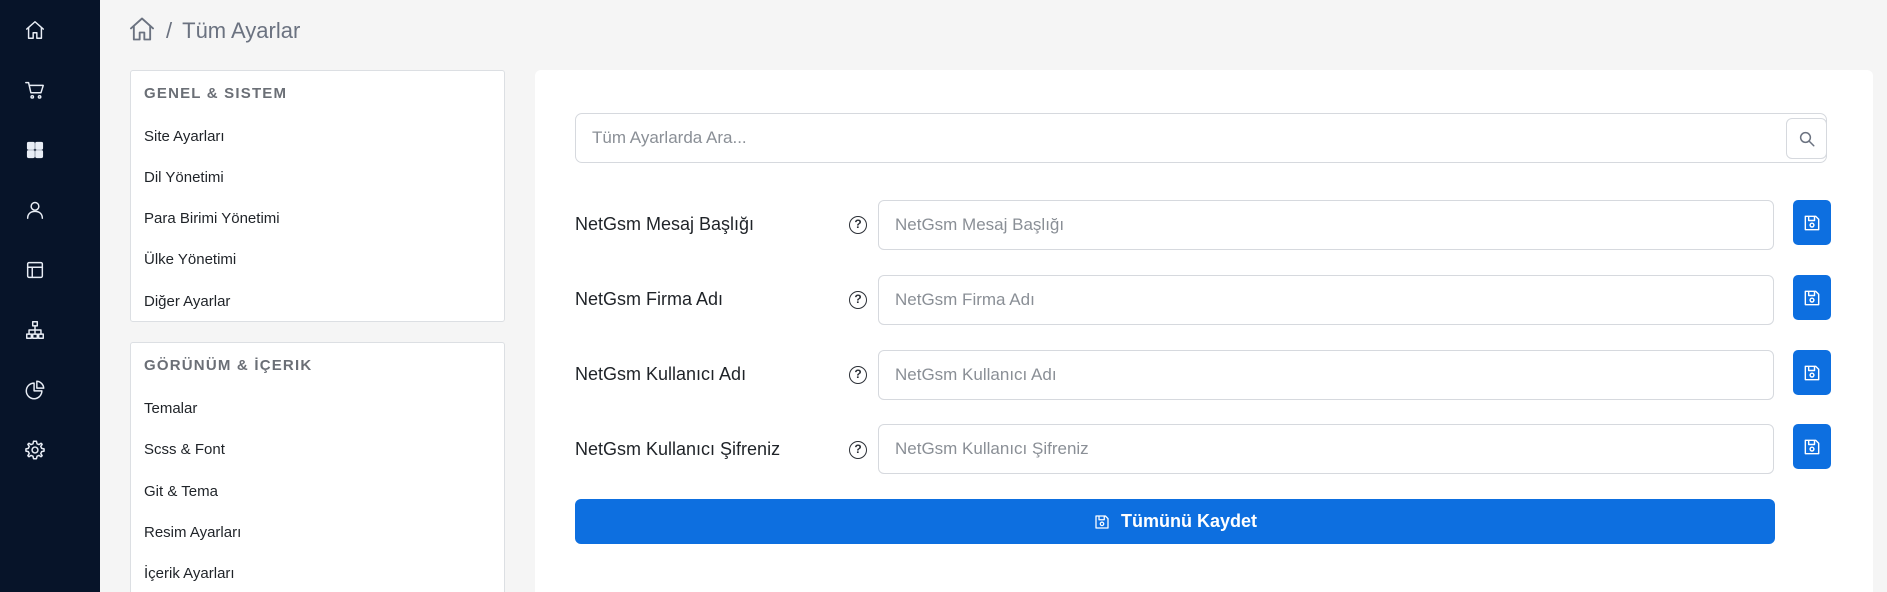 The width and height of the screenshot is (1887, 592). I want to click on netgsm-company-input, so click(1326, 300).